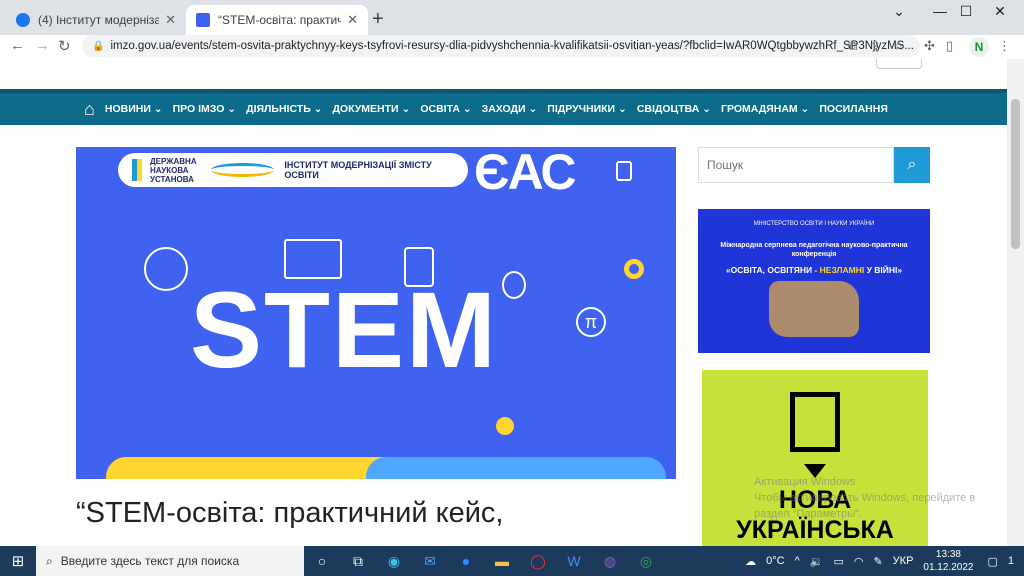 The height and width of the screenshot is (576, 1024). What do you see at coordinates (796, 165) in the screenshot?
I see `search-input` at bounding box center [796, 165].